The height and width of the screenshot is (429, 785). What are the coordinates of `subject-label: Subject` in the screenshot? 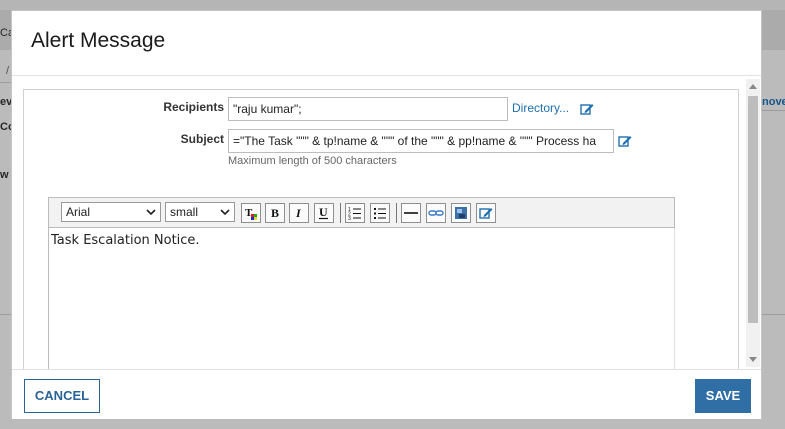 It's located at (202, 139).